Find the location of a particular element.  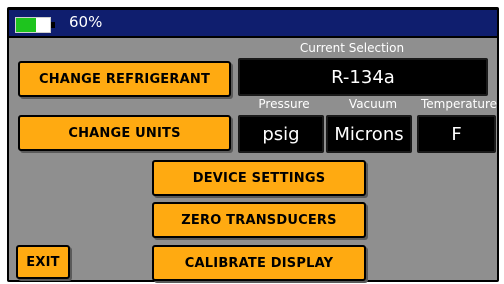

pressure-unit-value: psig is located at coordinates (281, 134).